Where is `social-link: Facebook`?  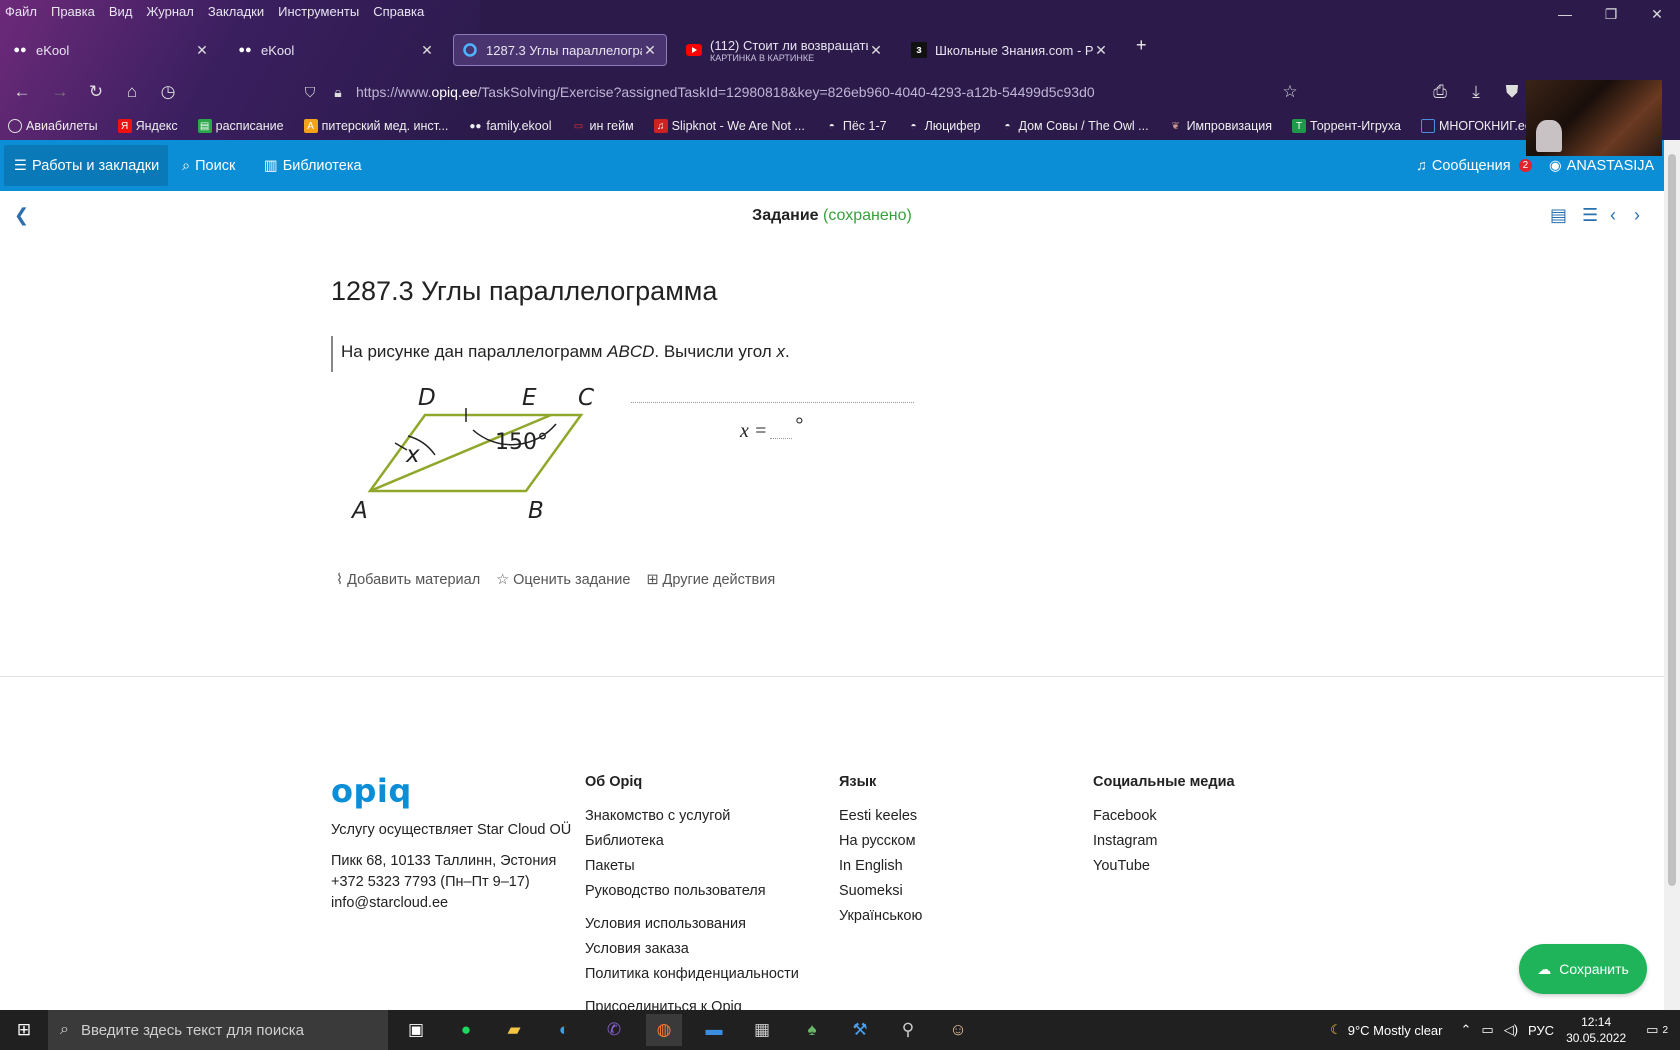 social-link: Facebook is located at coordinates (1164, 816).